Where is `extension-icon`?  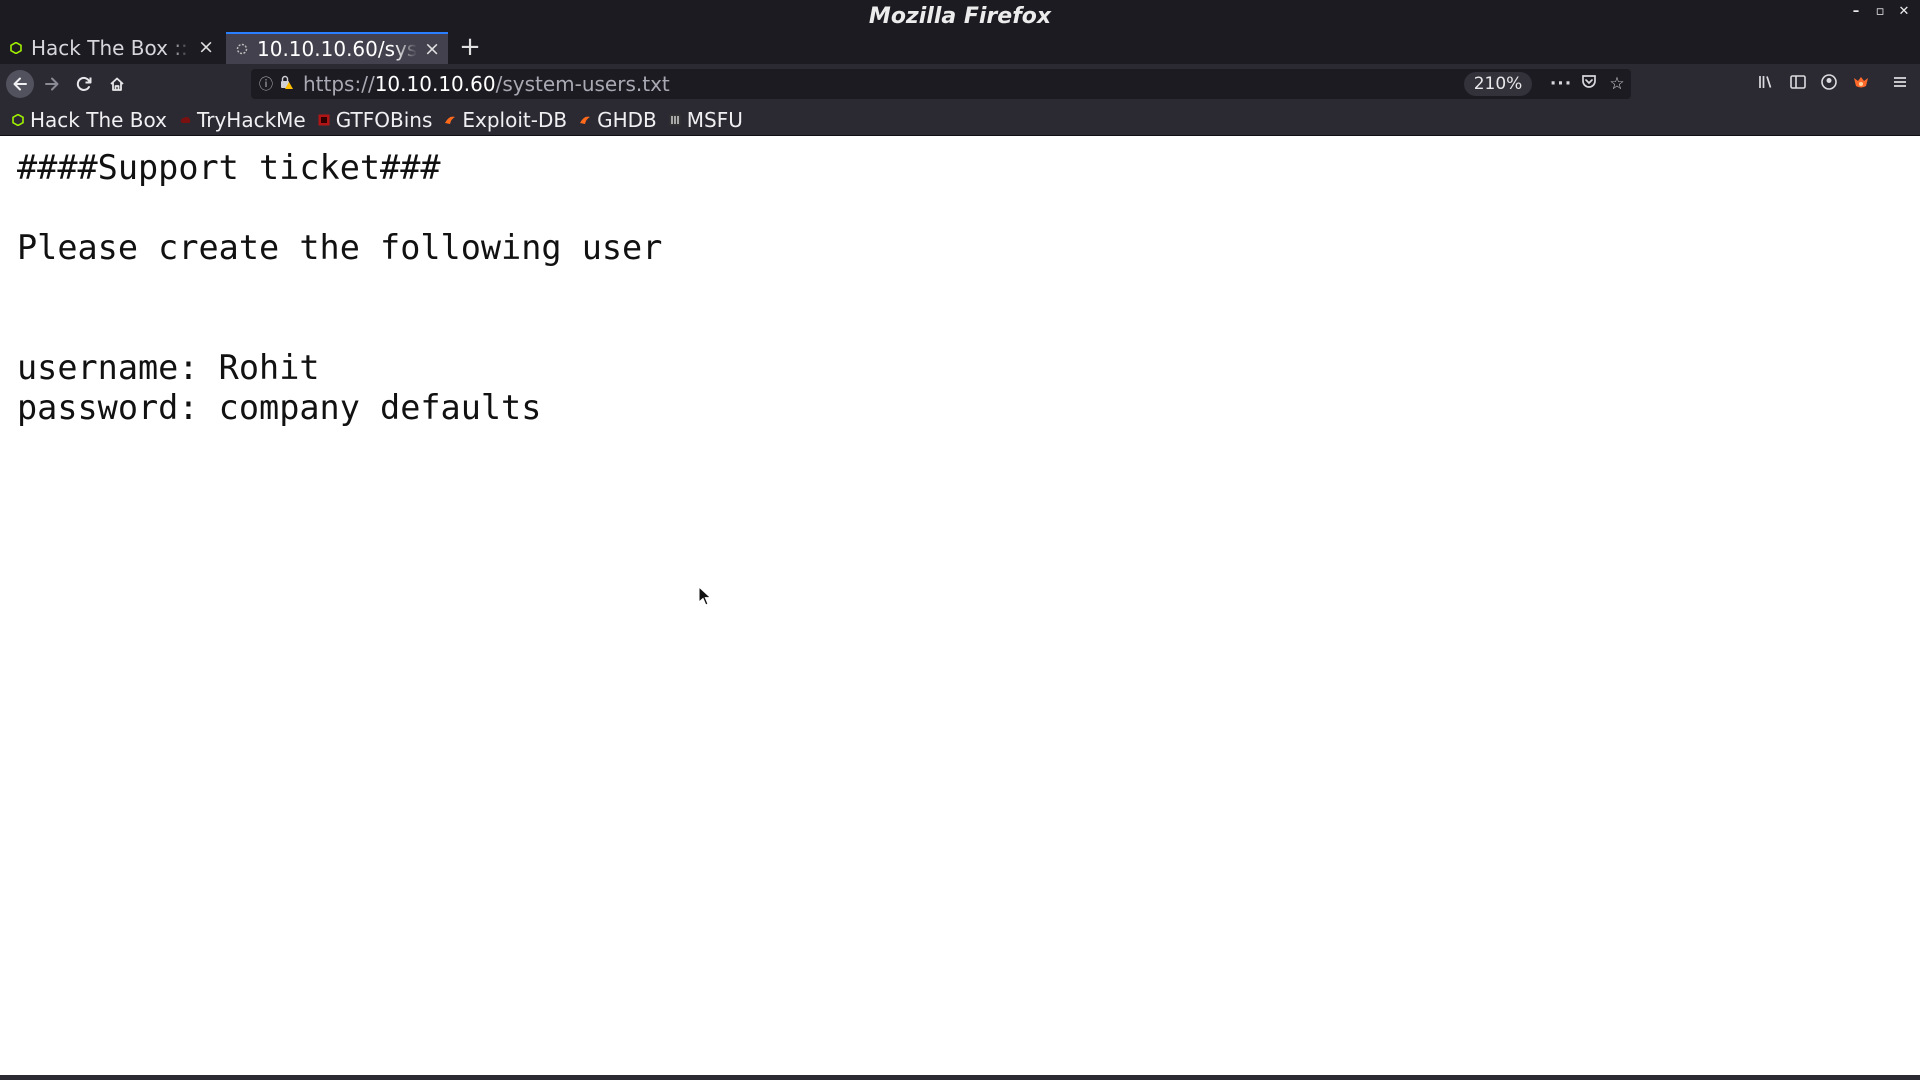
extension-icon is located at coordinates (1861, 84).